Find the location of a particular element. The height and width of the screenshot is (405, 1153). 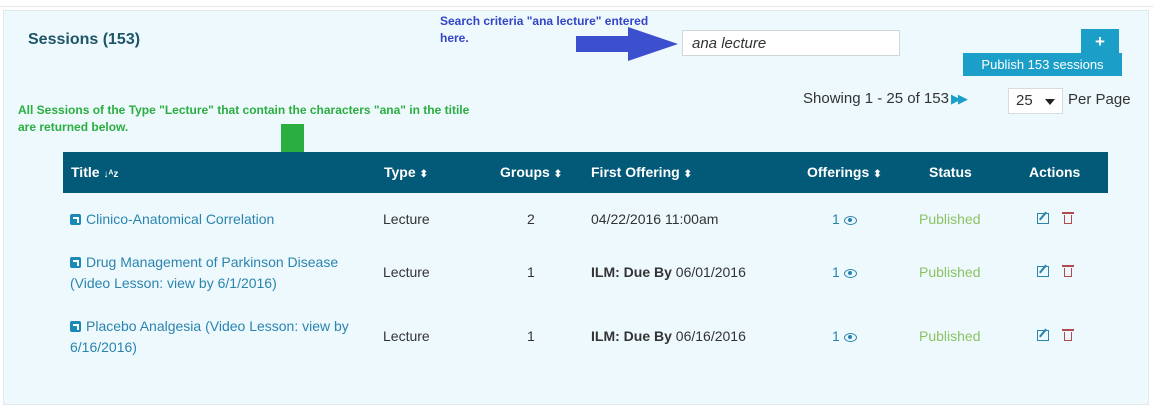

column-title: Title ↓ᴬᴢ is located at coordinates (94, 172).